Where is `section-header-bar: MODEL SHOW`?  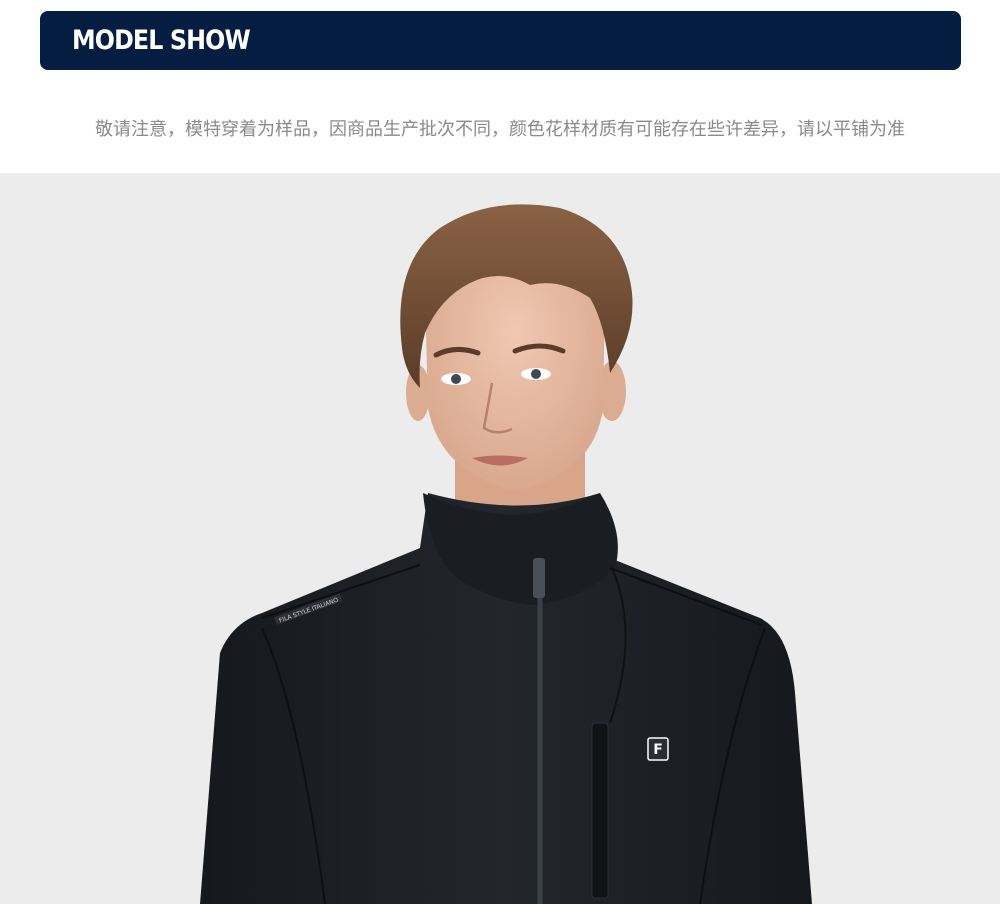
section-header-bar: MODEL SHOW is located at coordinates (500, 40).